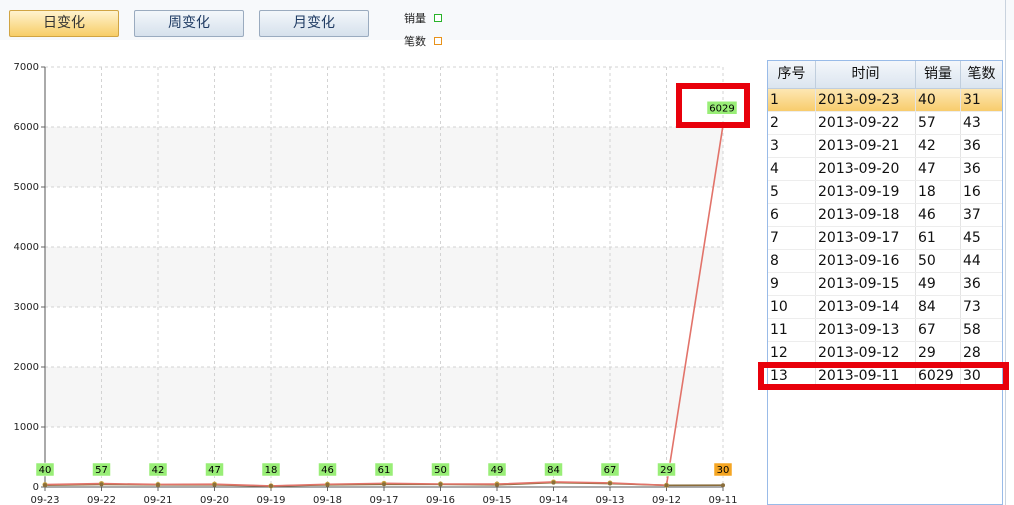 Image resolution: width=1014 pixels, height=505 pixels. I want to click on cell-sales: 47, so click(938, 169).